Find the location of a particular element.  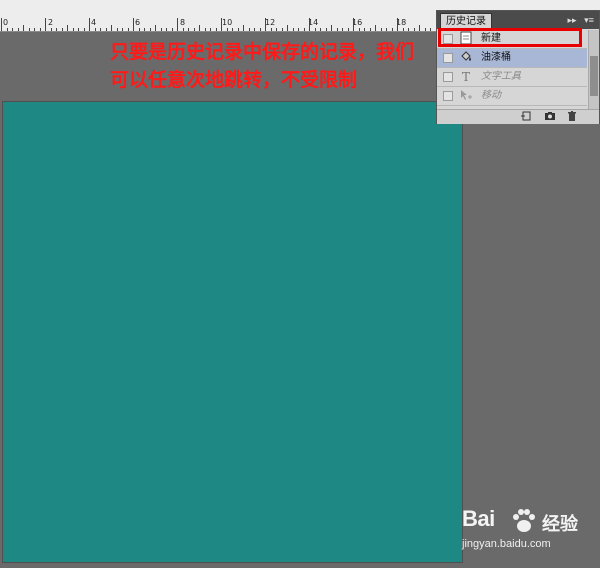

paw-icon is located at coordinates (524, 521).